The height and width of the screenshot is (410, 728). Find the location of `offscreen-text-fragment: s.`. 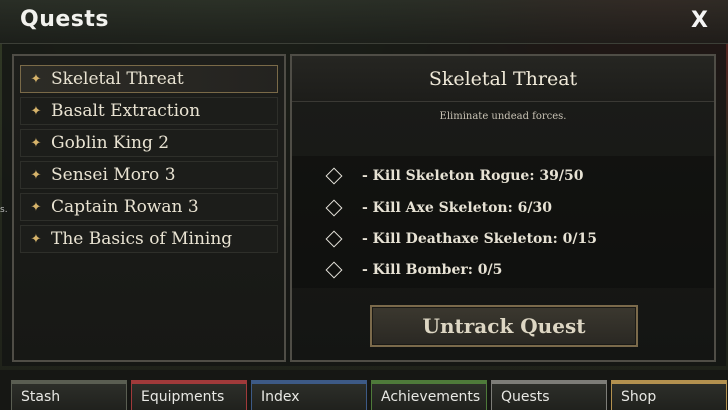

offscreen-text-fragment: s. is located at coordinates (4, 210).